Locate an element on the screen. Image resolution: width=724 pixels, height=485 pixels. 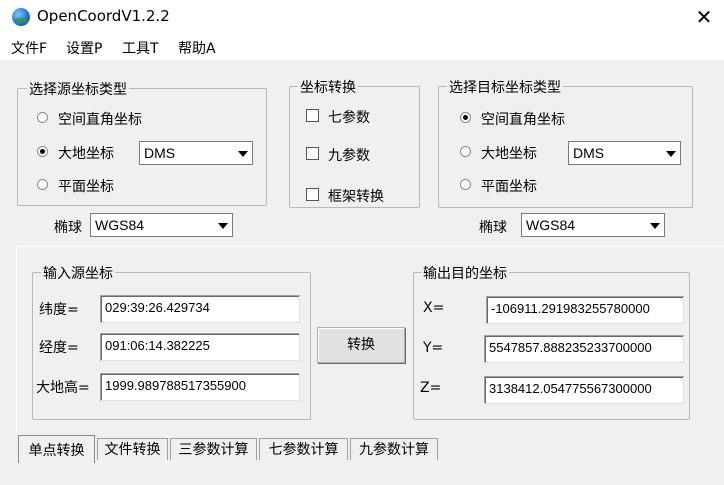
tab-nine-param: 九参数计算 is located at coordinates (394, 449).